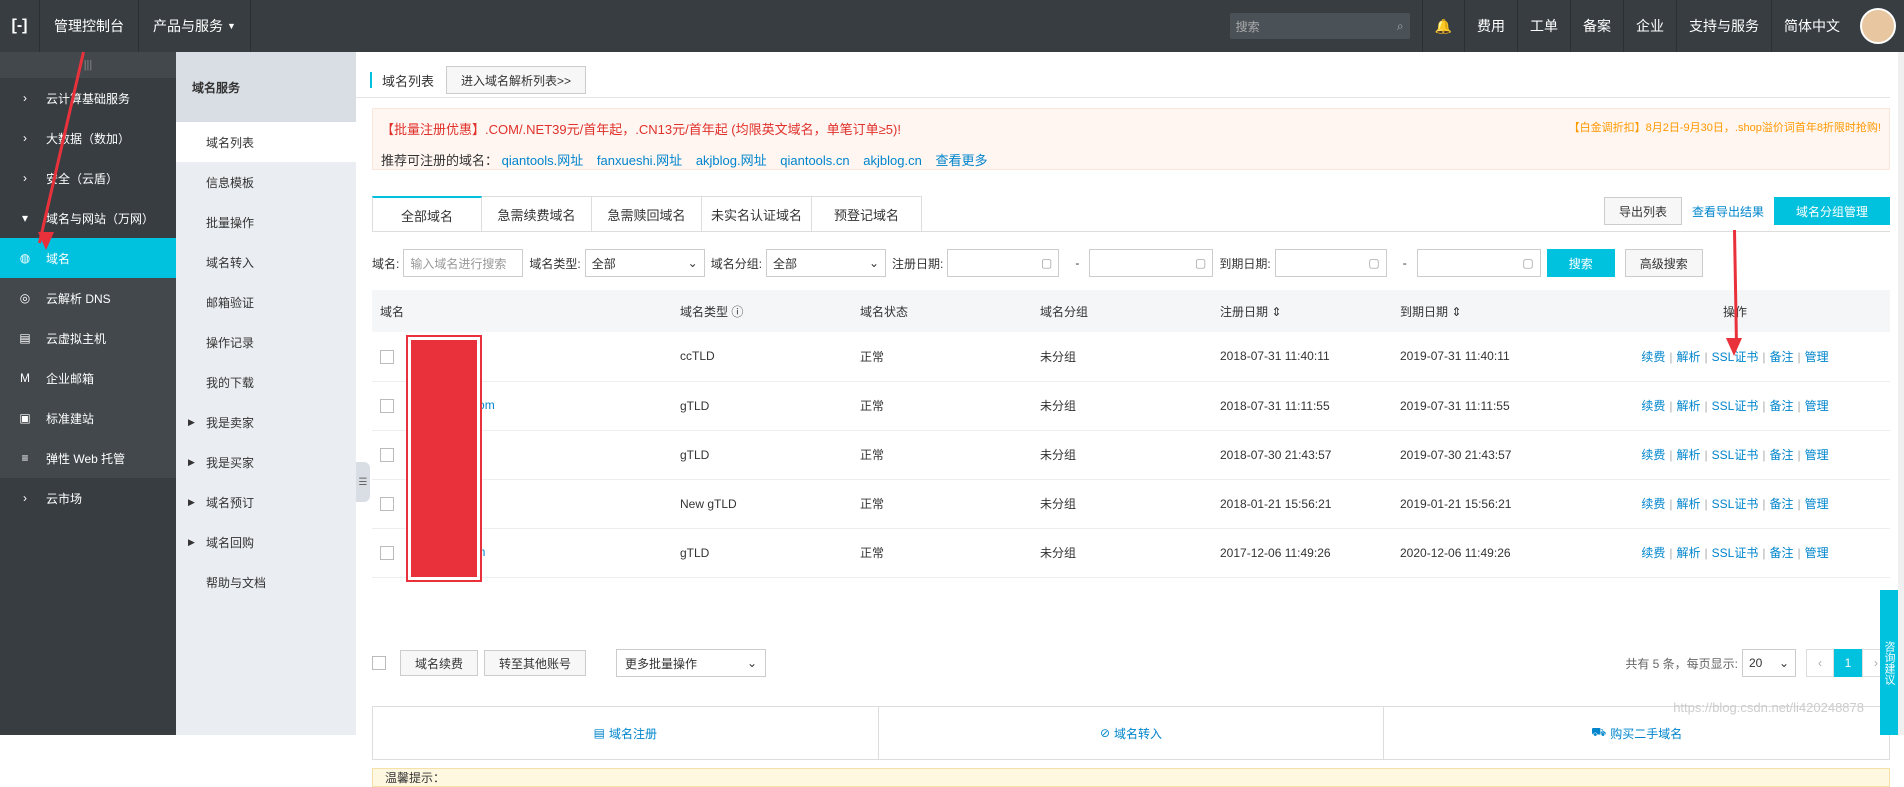 This screenshot has height=787, width=1904. Describe the element at coordinates (266, 342) in the screenshot. I see `nav-item-logs: 操作记录` at that location.